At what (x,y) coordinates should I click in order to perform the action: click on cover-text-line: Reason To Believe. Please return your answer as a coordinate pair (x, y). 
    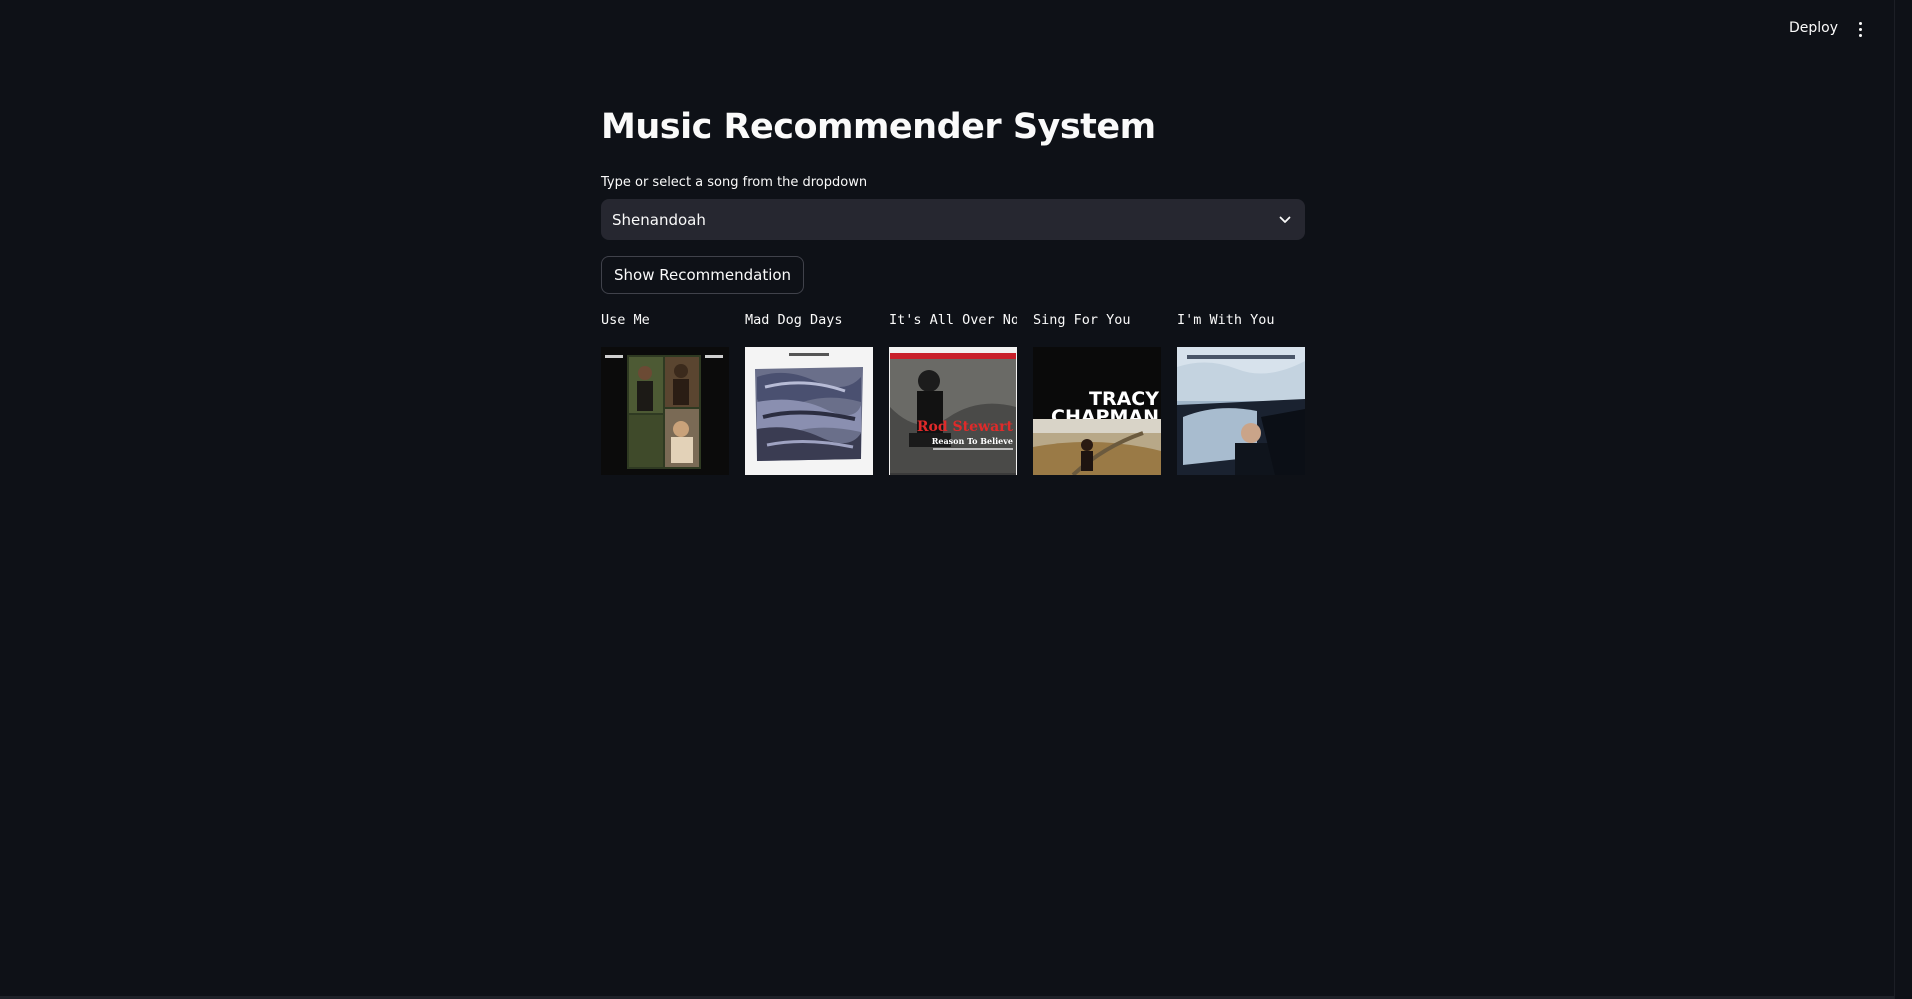
    Looking at the image, I should click on (972, 441).